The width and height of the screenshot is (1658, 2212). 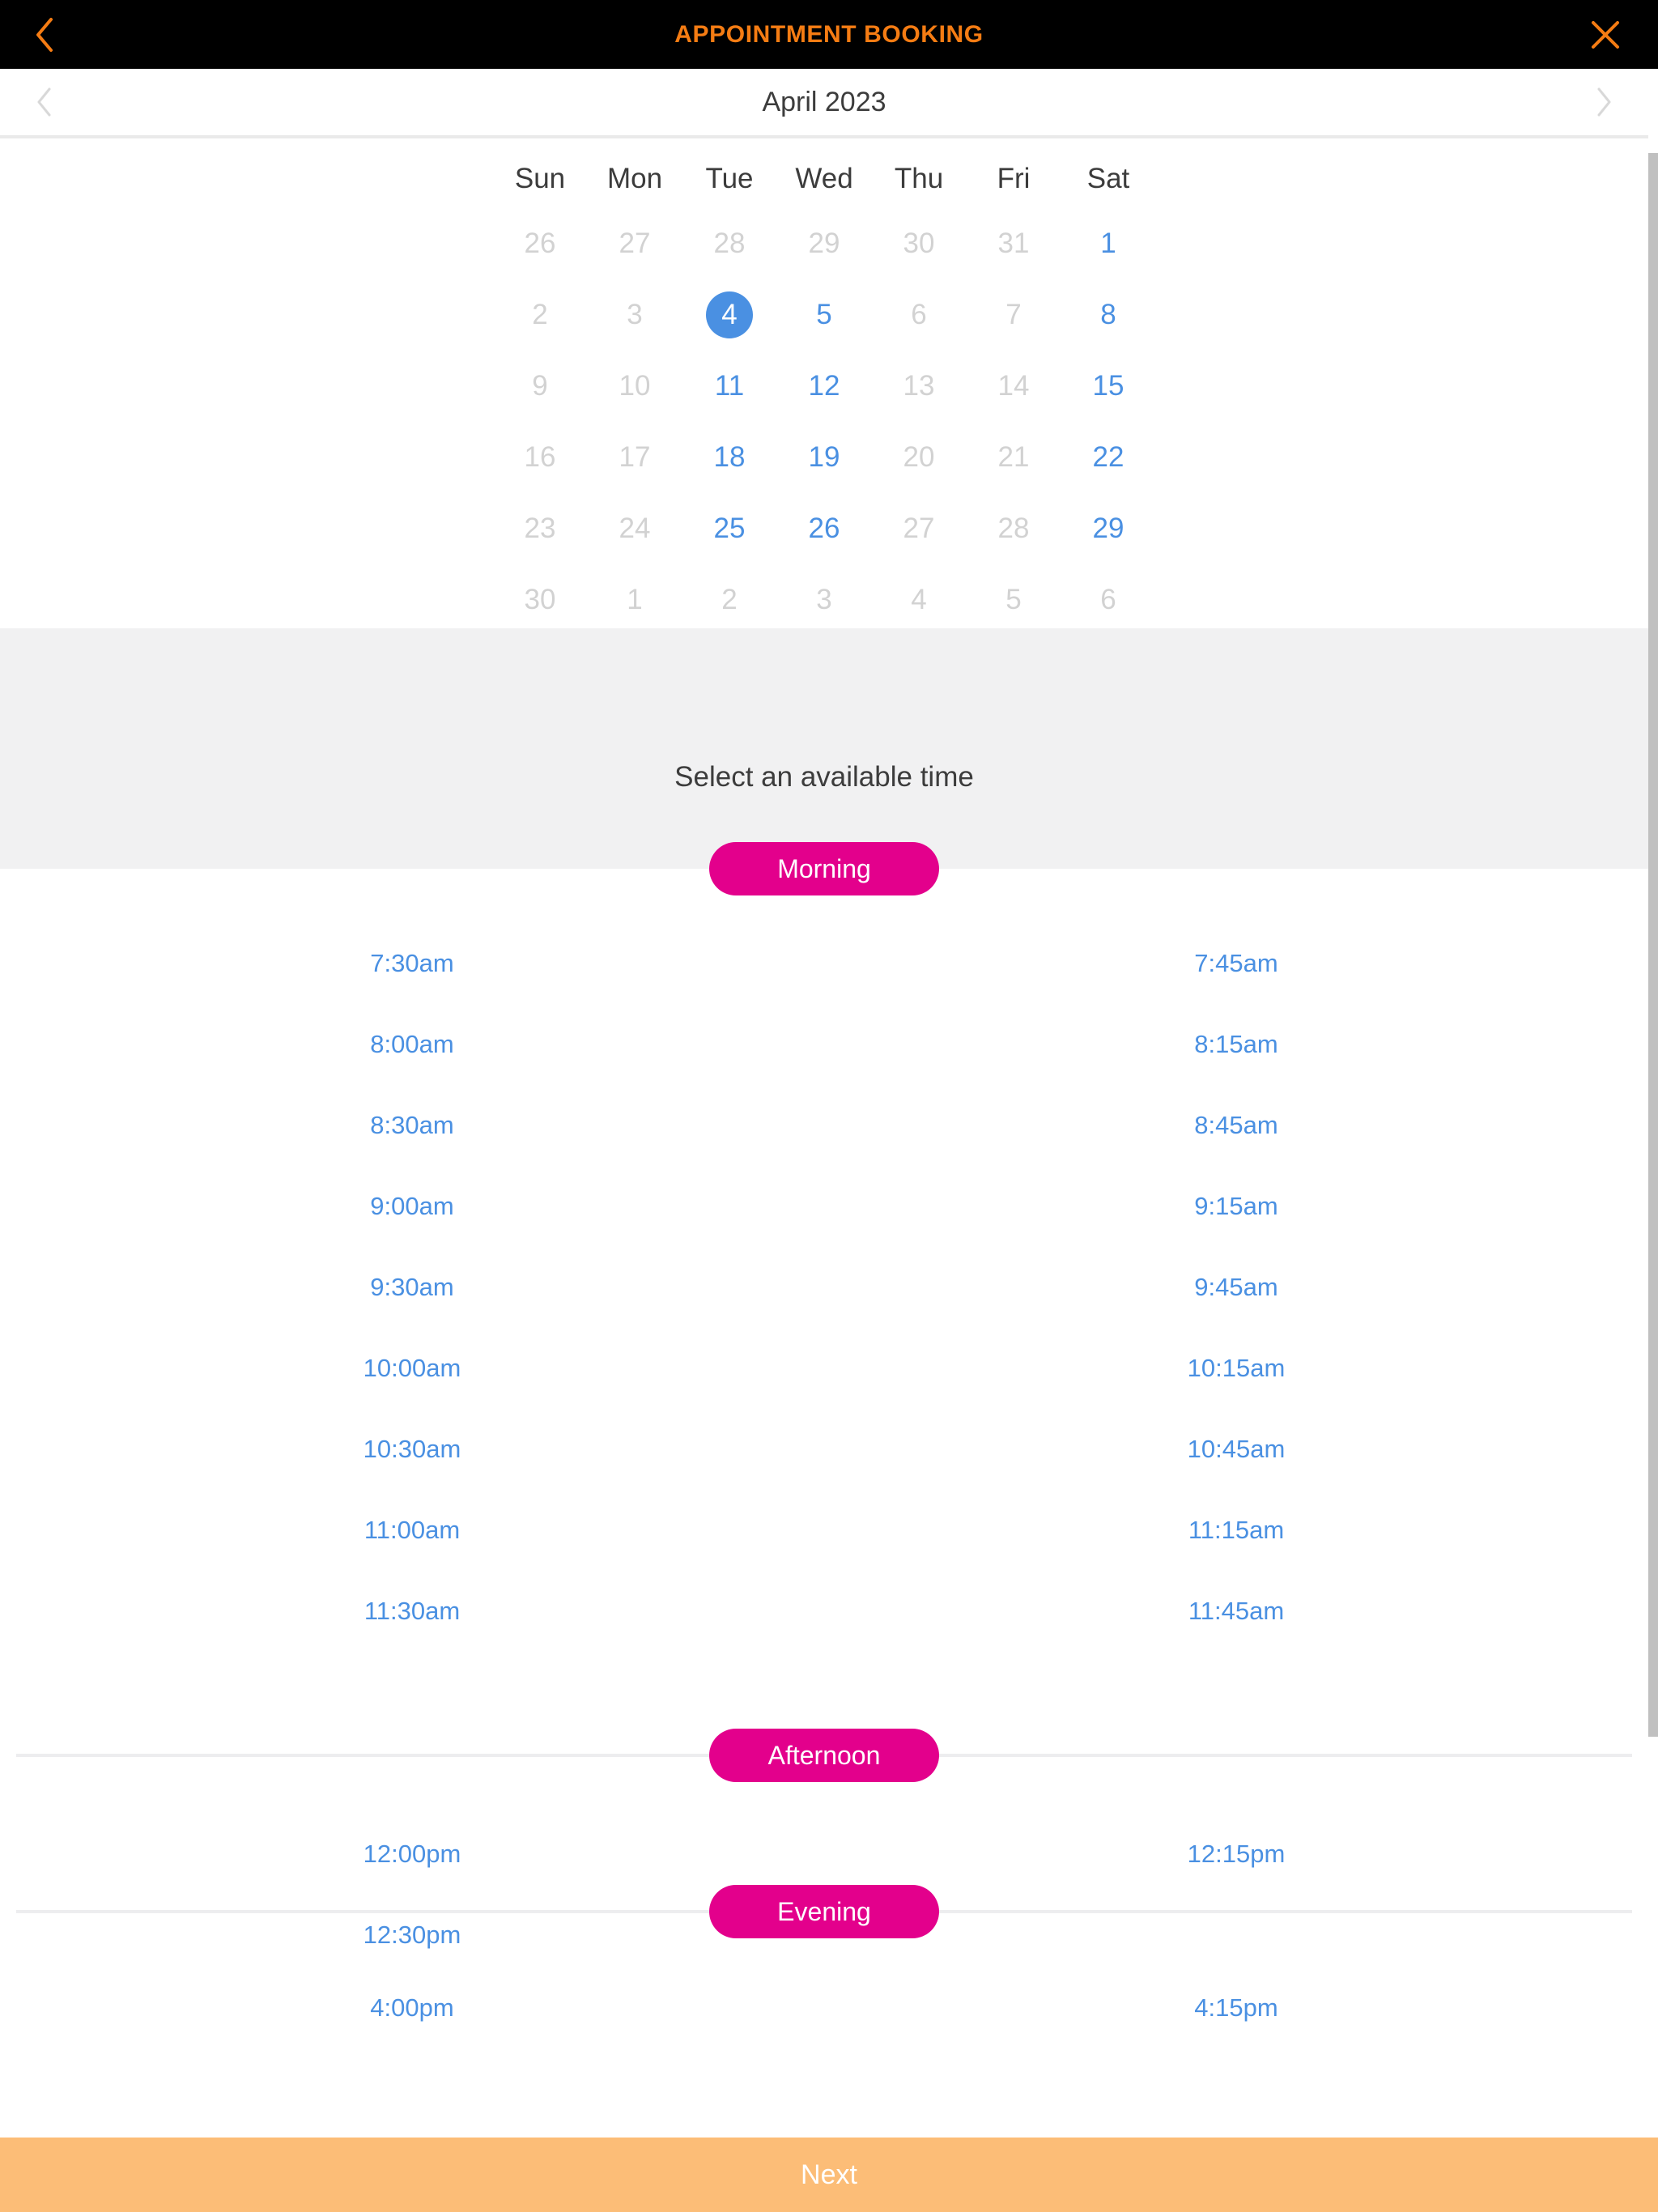 I want to click on close-button, so click(x=1605, y=34).